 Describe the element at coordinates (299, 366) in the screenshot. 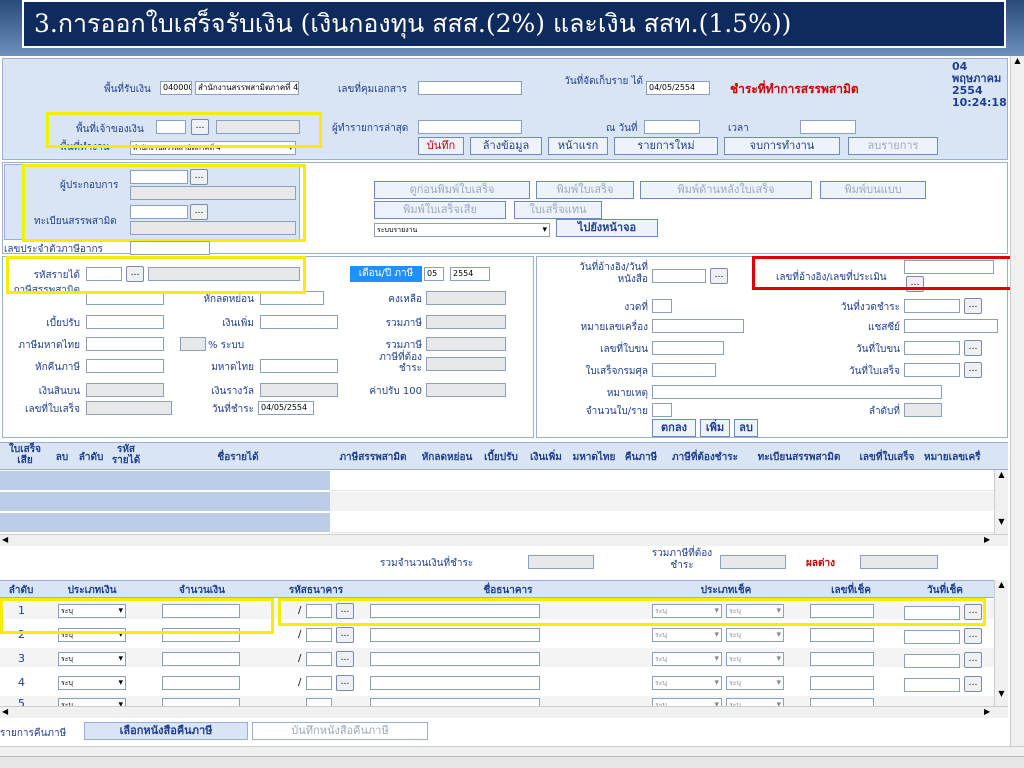

I see `mahadthai-input` at that location.